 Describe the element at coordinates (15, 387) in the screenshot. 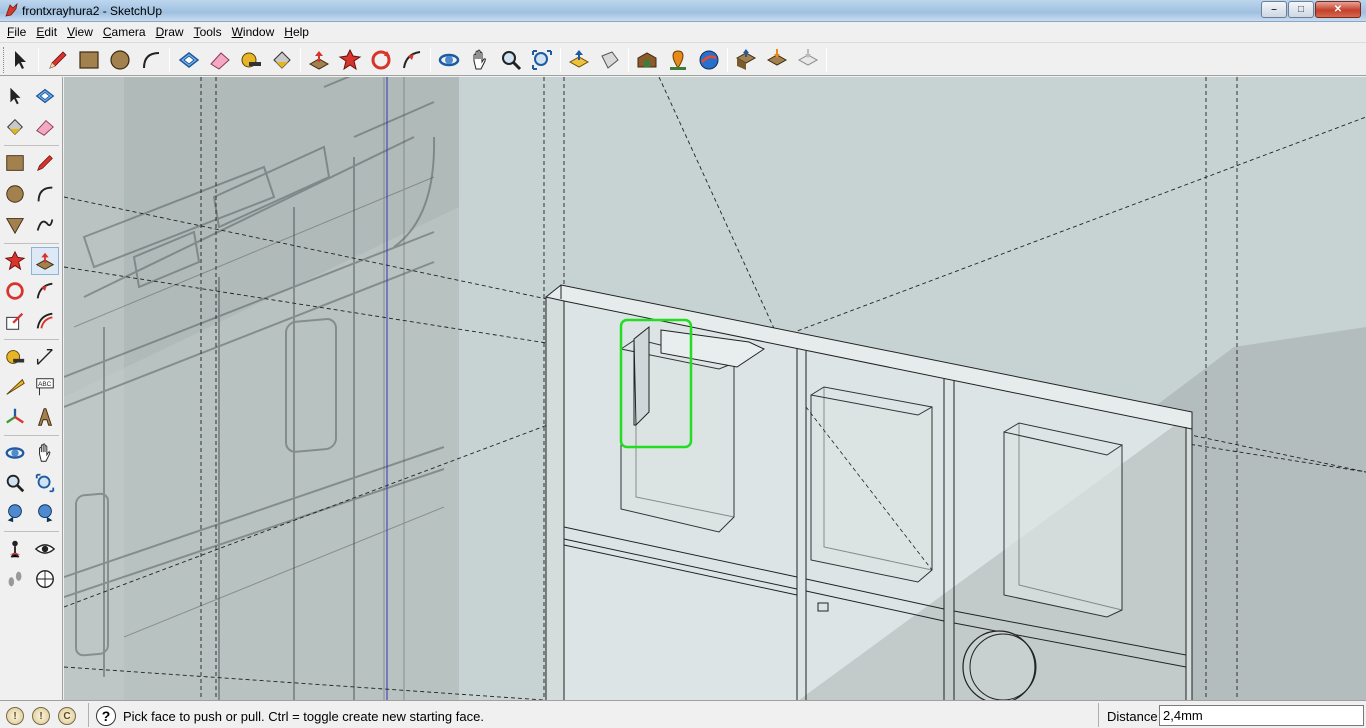

I see `protractor-icon` at that location.